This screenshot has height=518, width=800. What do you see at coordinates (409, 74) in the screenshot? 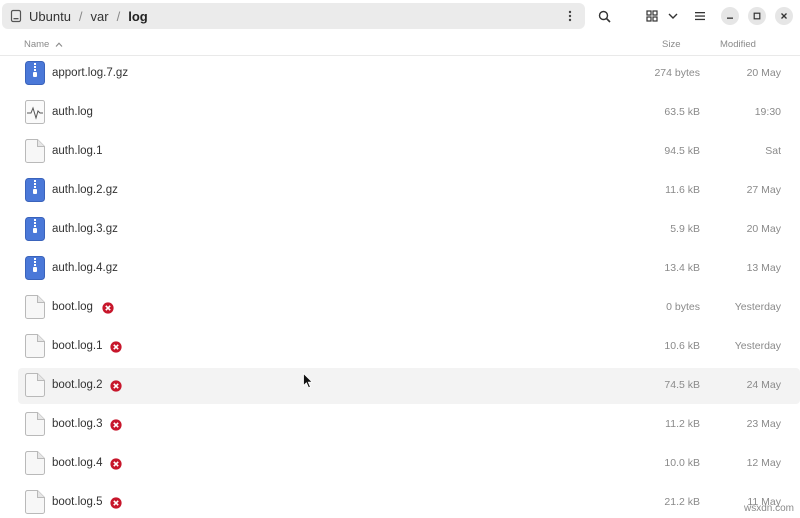
I see `file-row: apport.log.7.gz 274 bytes 20 May` at bounding box center [409, 74].